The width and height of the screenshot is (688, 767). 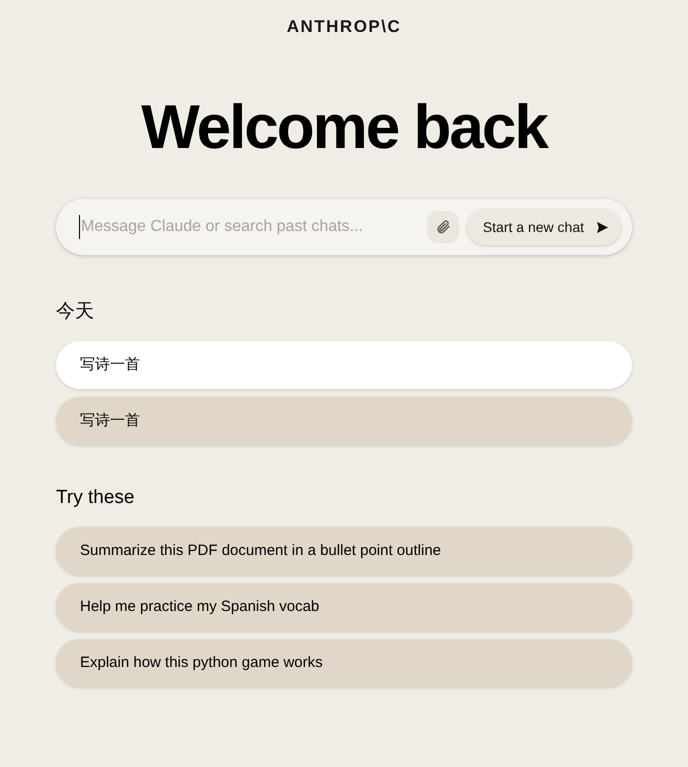 I want to click on suggestion-item: Help me practice my Spanish vocab, so click(x=344, y=607).